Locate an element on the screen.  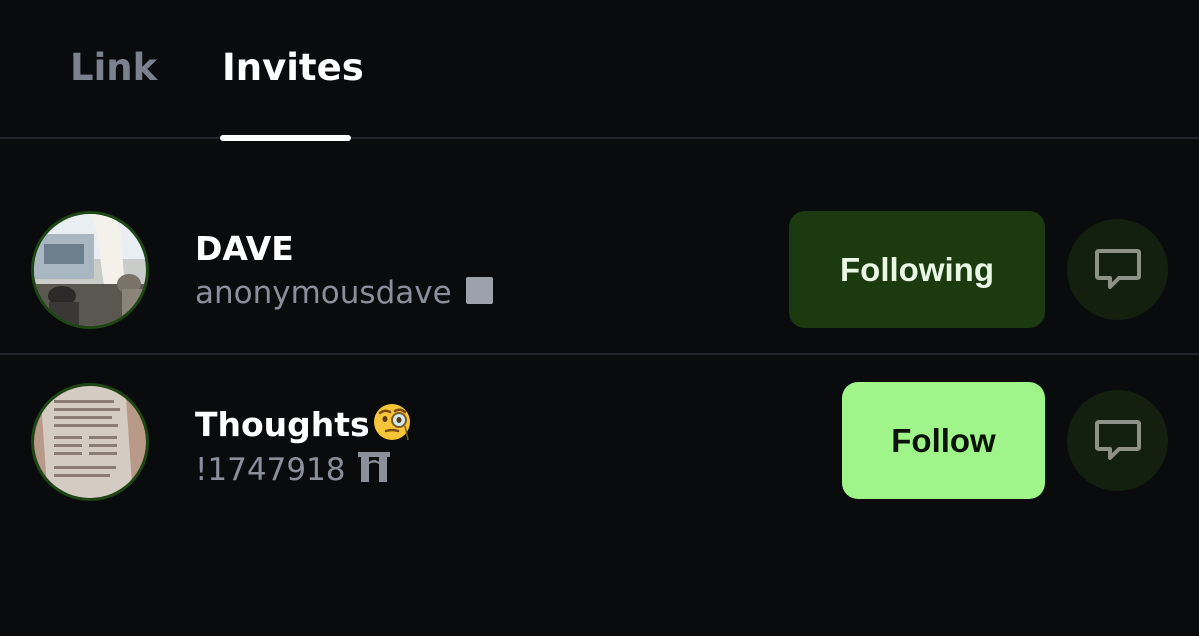
user-display-name: Thoughts is located at coordinates (303, 426).